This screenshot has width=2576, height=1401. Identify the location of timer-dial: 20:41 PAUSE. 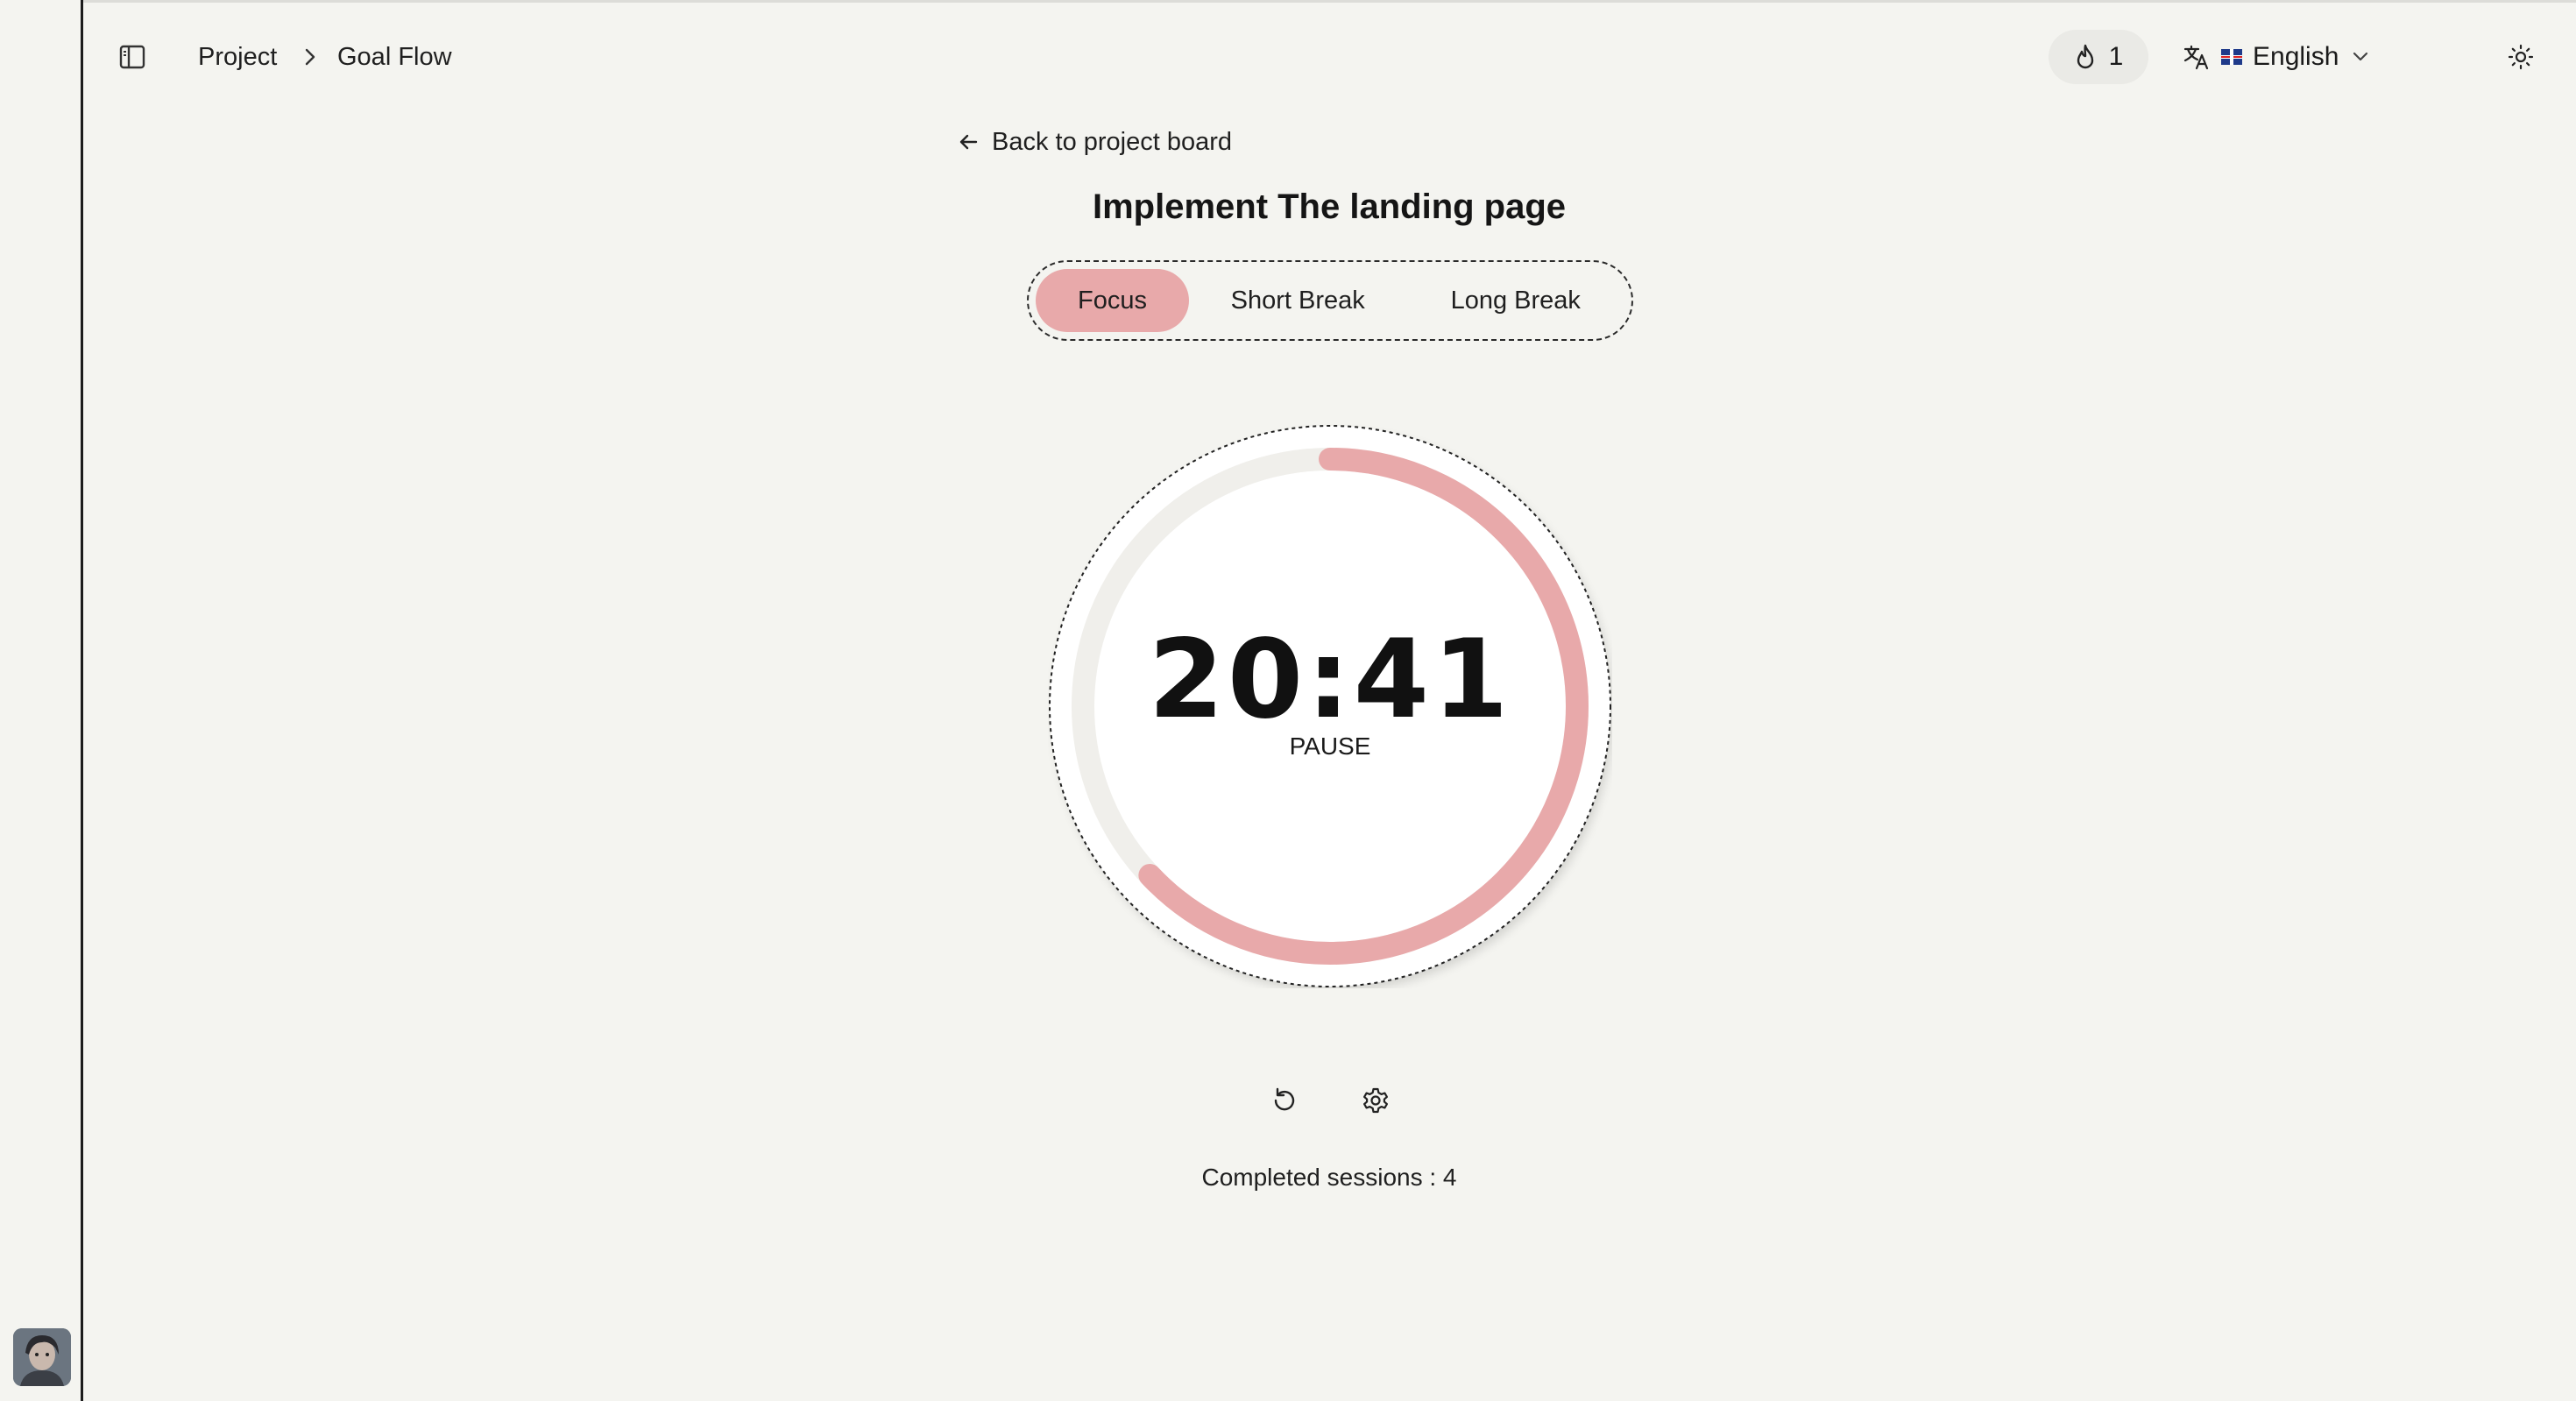
(1330, 706).